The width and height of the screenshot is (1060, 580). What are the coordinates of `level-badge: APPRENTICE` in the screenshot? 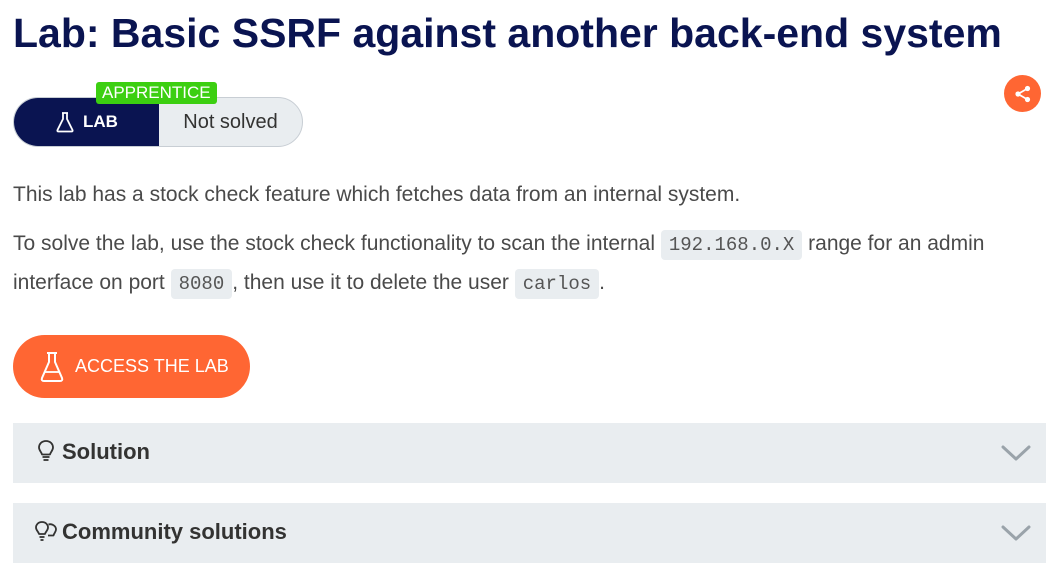 It's located at (156, 93).